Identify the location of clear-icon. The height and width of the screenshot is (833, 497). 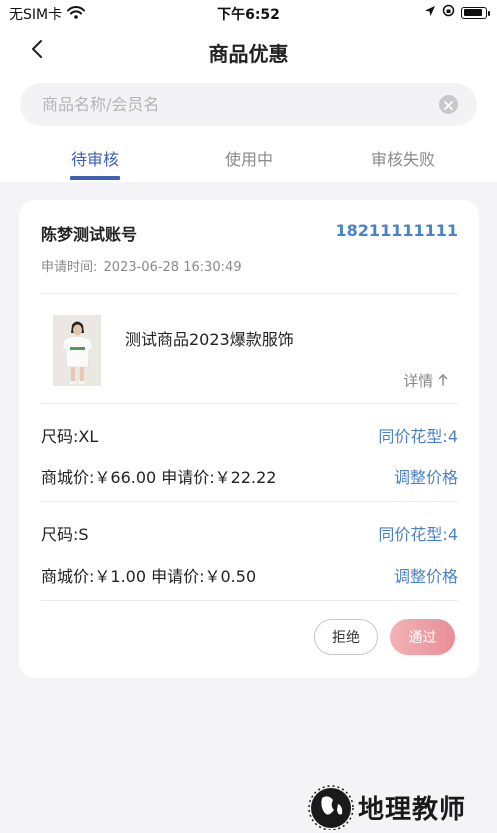
(448, 104).